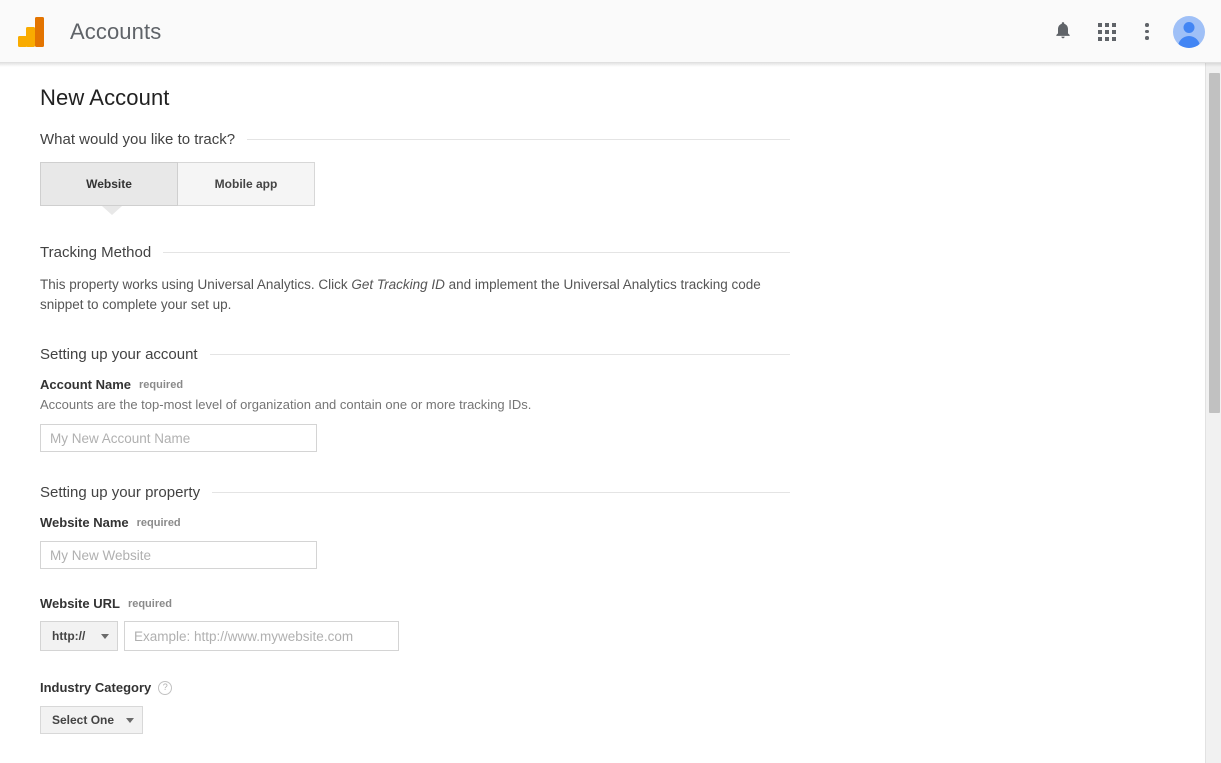  Describe the element at coordinates (610, 33) in the screenshot. I see `app-header: Accounts` at that location.